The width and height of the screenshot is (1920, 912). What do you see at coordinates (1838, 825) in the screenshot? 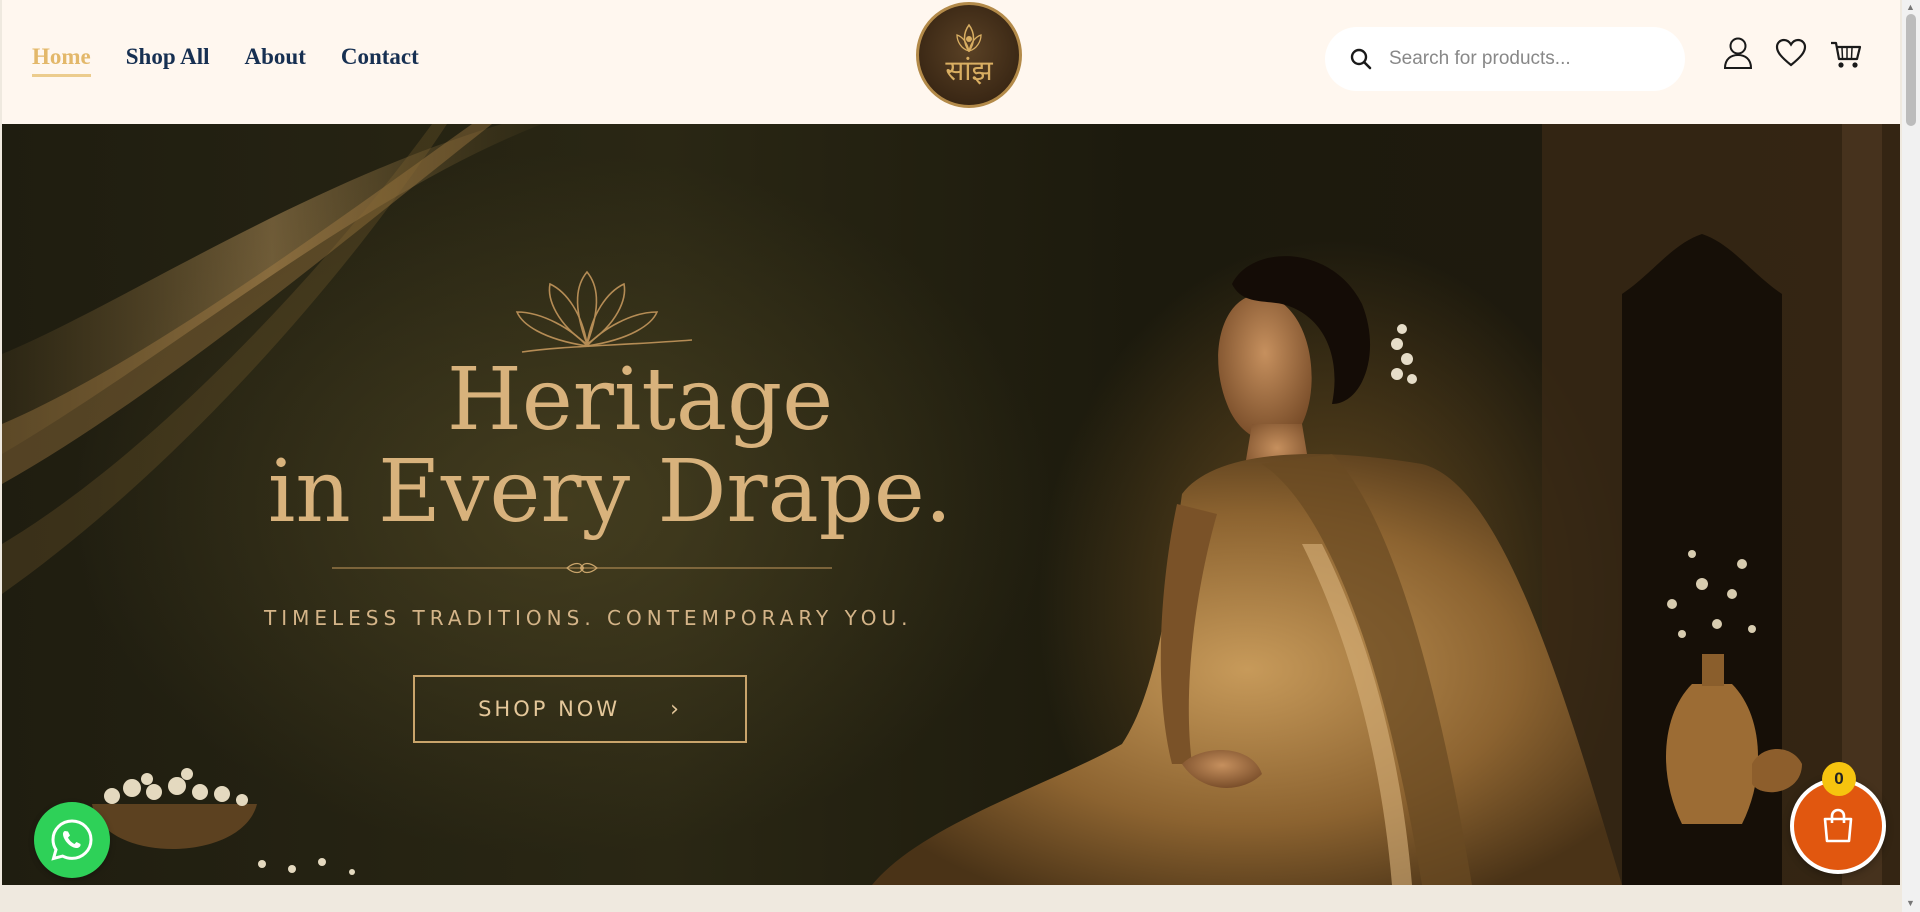
I see `shopping-bag-icon` at bounding box center [1838, 825].